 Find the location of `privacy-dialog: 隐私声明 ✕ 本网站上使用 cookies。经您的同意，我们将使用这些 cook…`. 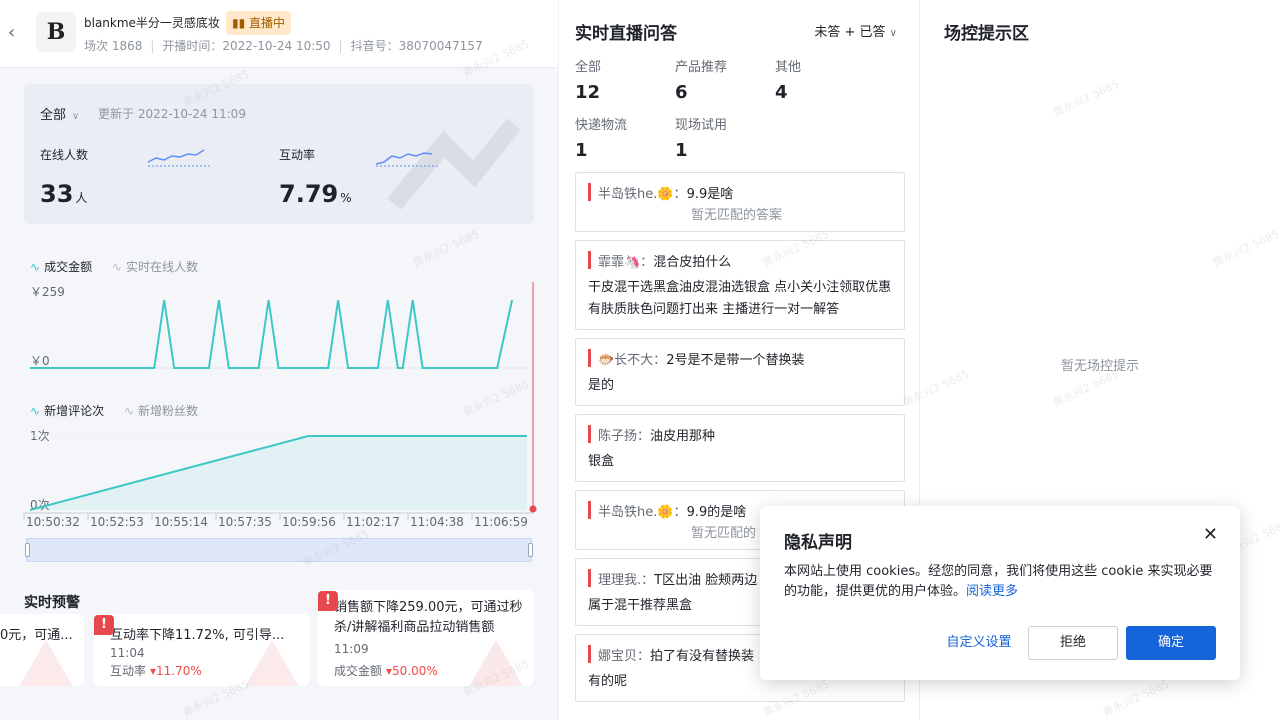

privacy-dialog: 隐私声明 ✕ 本网站上使用 cookies。经您的同意，我们将使用这些 cook… is located at coordinates (1000, 593).